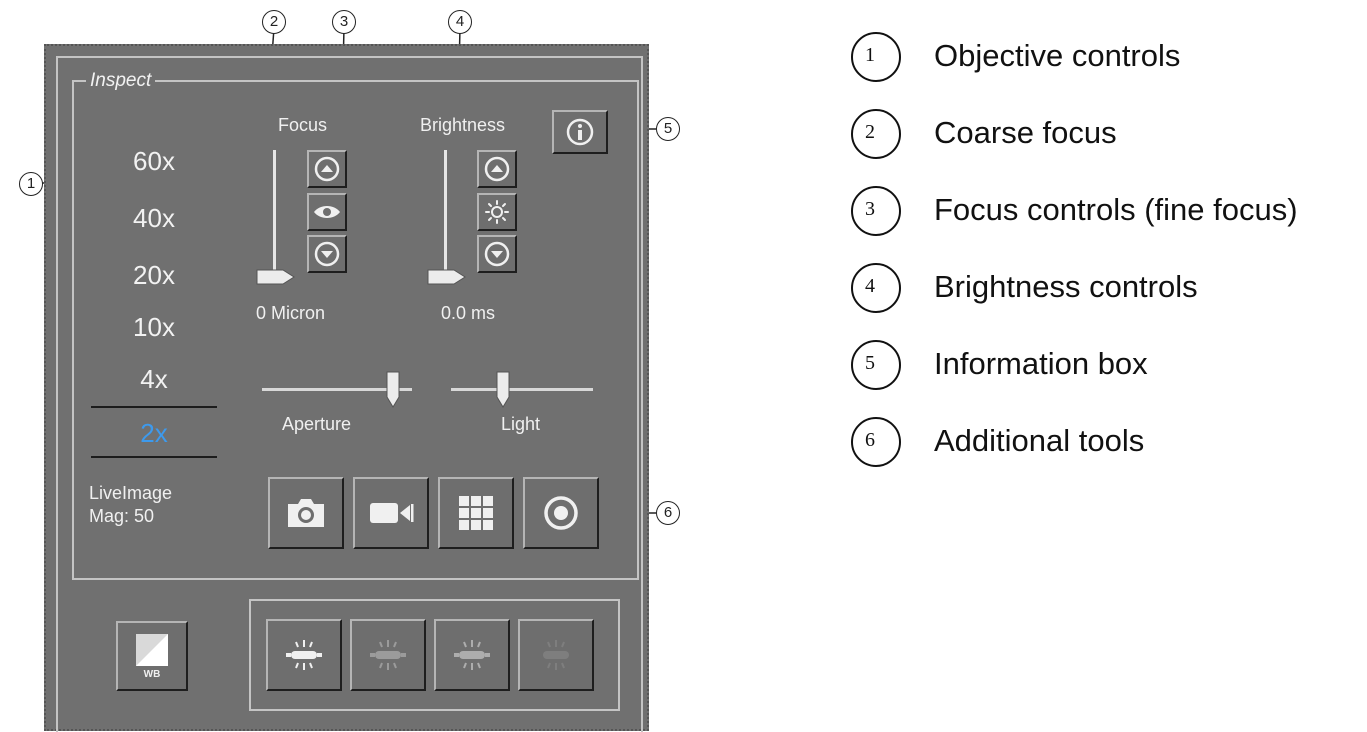  Describe the element at coordinates (276, 277) in the screenshot. I see `coarse-focus-slider-thumb` at that location.